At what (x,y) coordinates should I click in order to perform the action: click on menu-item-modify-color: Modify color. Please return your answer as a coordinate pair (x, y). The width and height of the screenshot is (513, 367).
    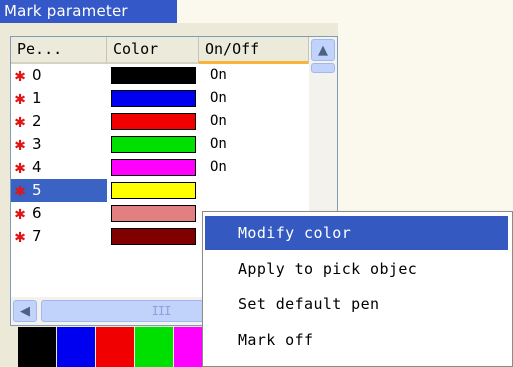
    Looking at the image, I should click on (356, 233).